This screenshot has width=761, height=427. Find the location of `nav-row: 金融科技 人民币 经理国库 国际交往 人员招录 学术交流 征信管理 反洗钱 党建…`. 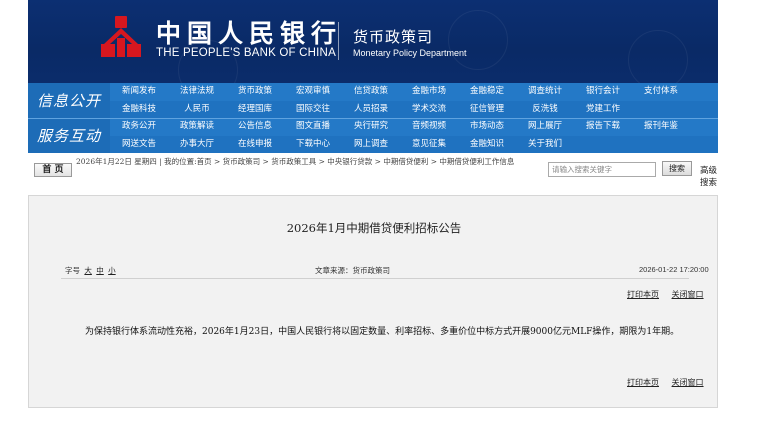

nav-row: 金融科技 人民币 经理国库 国际交往 人员招录 学术交流 征信管理 反洗钱 党建… is located at coordinates (414, 109).